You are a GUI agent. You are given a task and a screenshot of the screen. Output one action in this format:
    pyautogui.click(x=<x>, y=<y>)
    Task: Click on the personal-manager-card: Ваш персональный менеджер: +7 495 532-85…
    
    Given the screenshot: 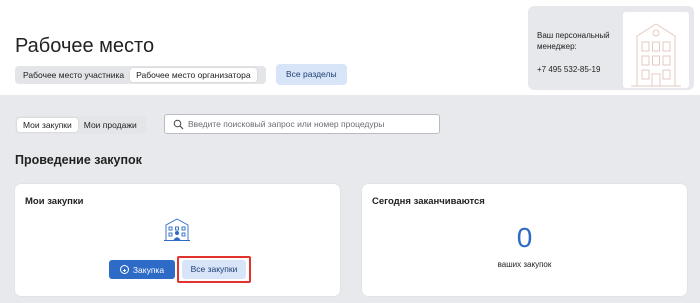 What is the action you would take?
    pyautogui.click(x=611, y=48)
    